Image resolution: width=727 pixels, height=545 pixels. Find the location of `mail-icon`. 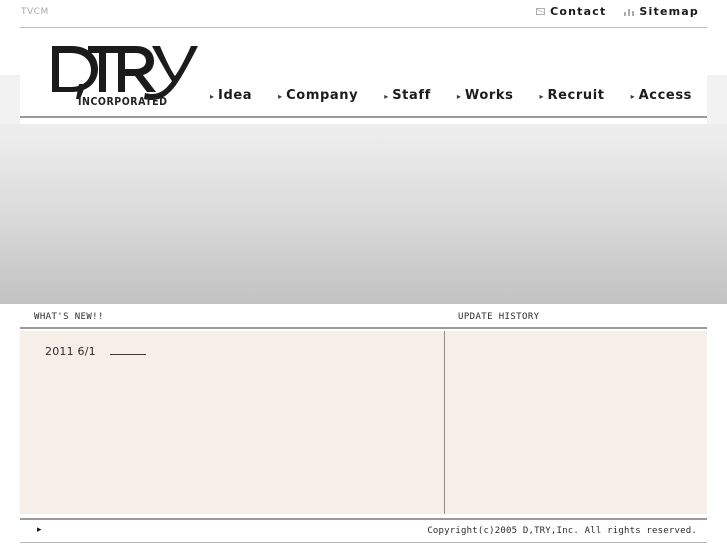

mail-icon is located at coordinates (541, 11).